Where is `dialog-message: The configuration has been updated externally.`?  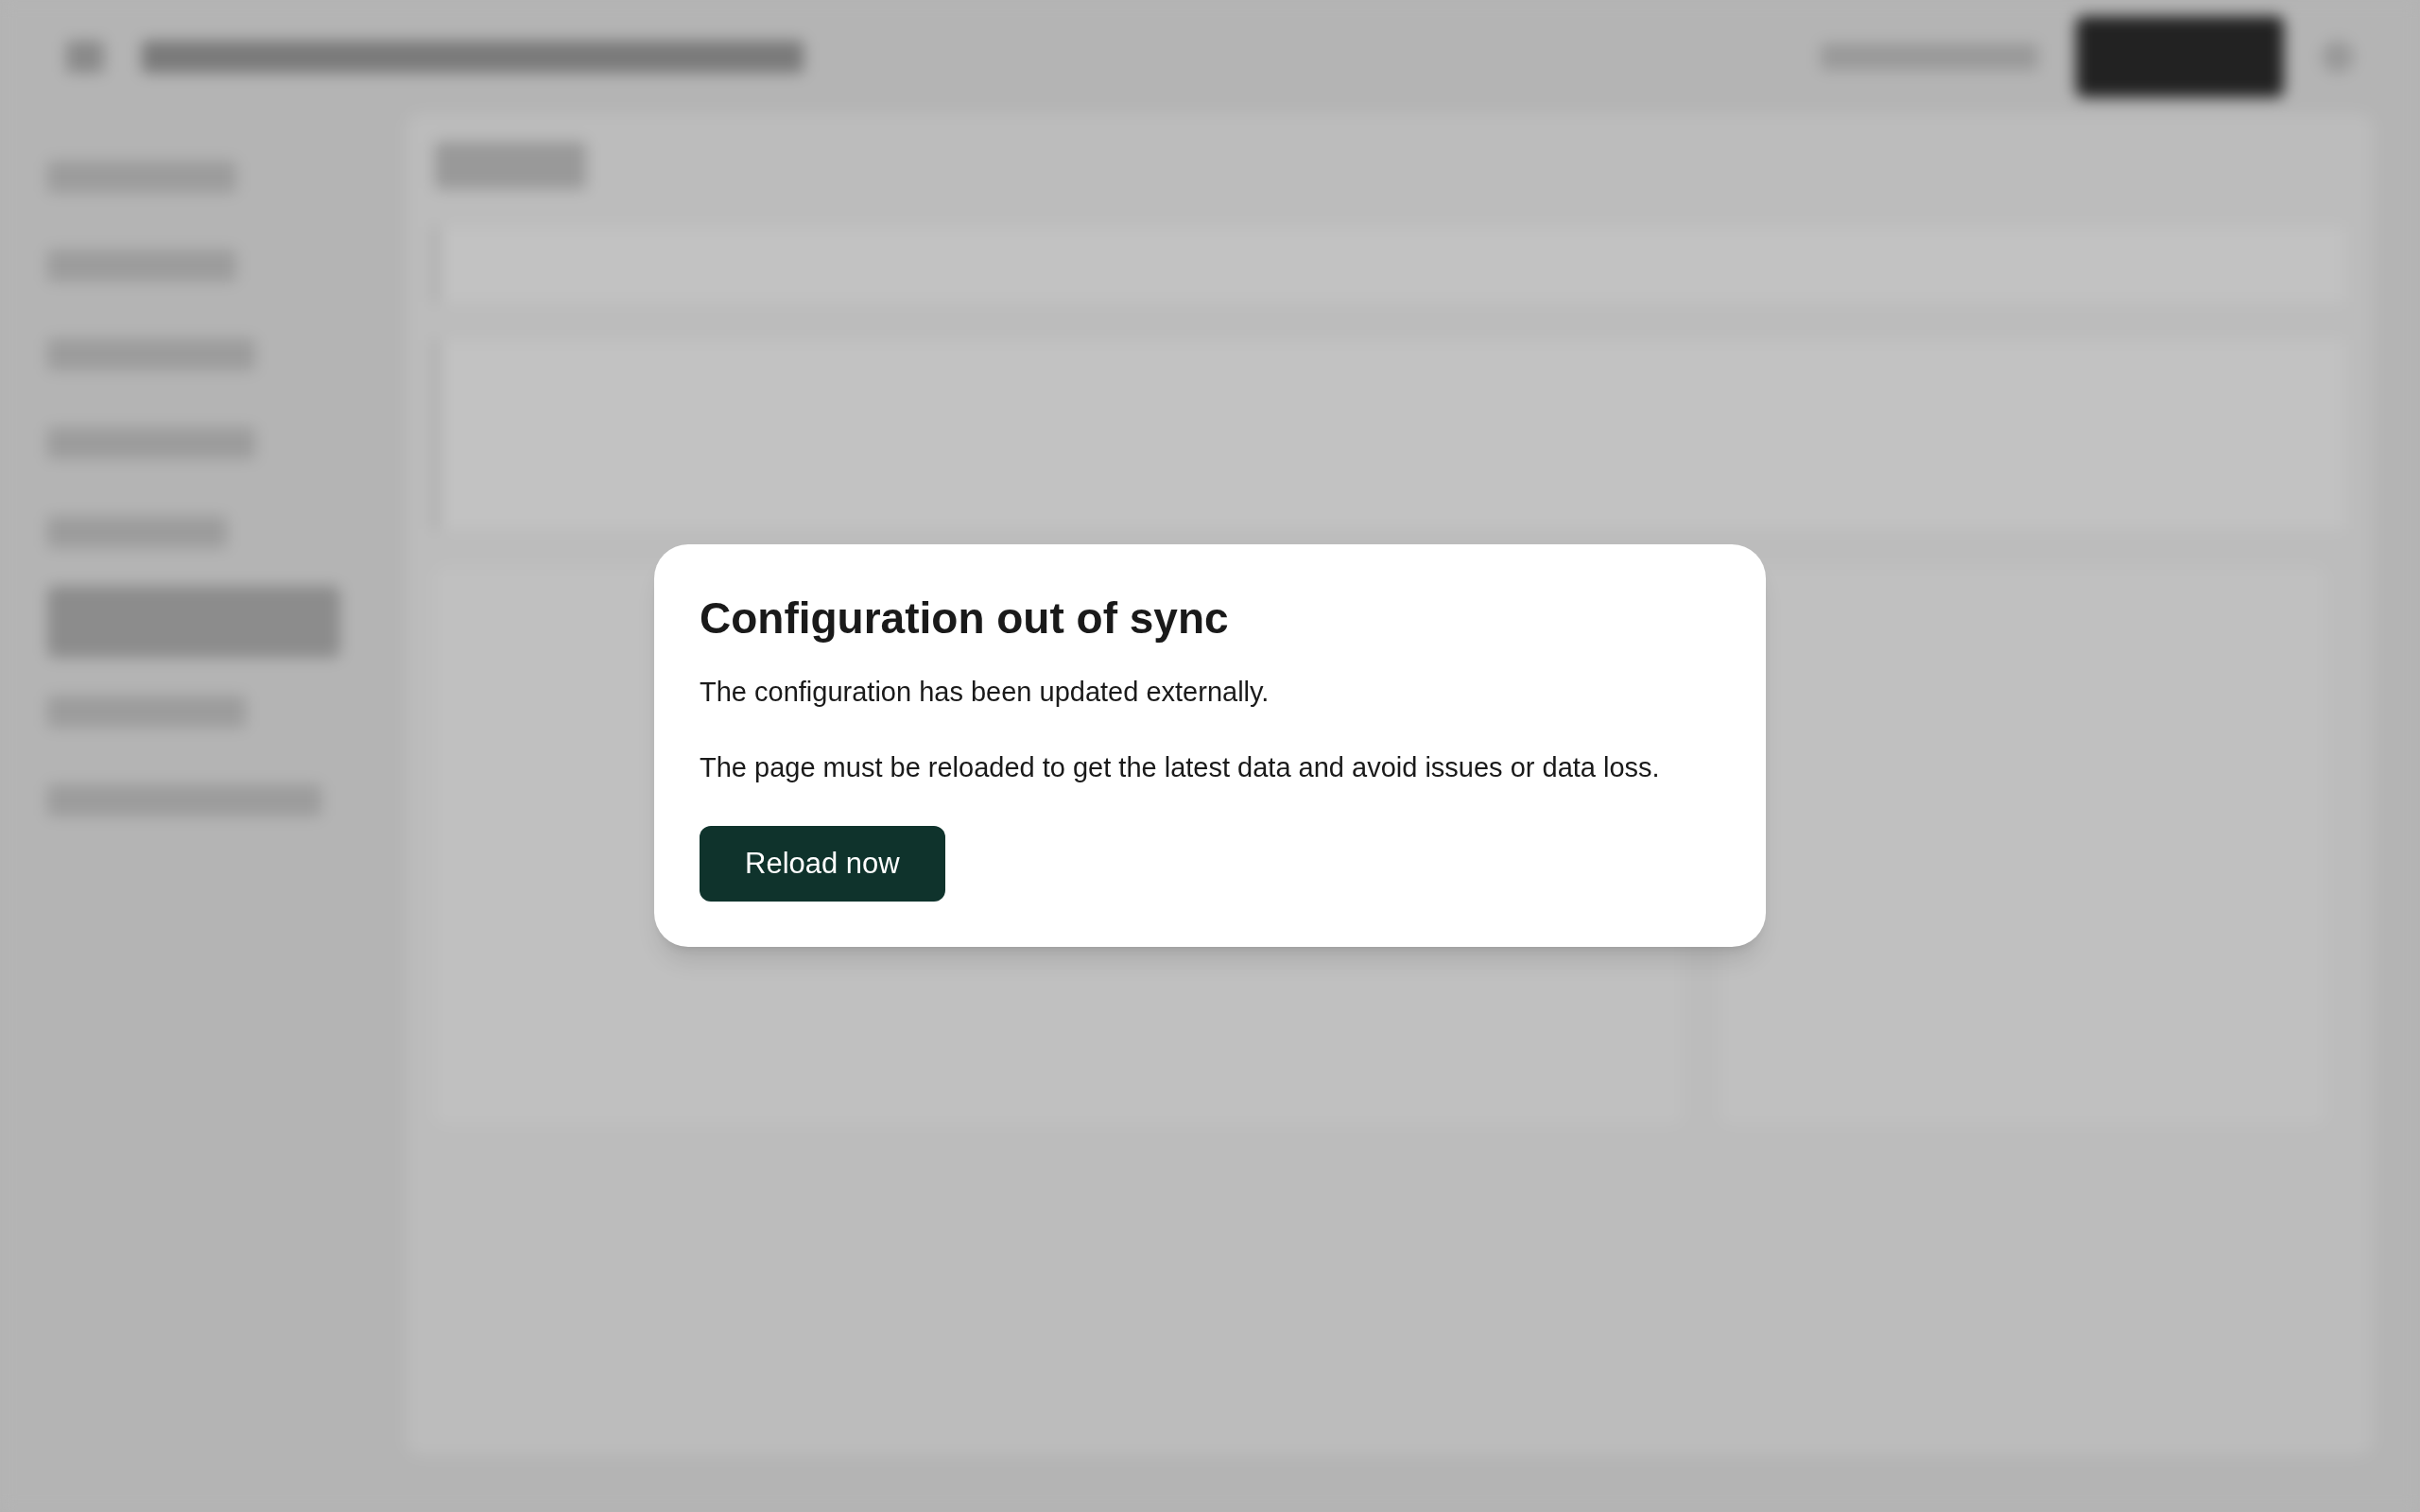 dialog-message: The configuration has been updated externally. is located at coordinates (985, 692).